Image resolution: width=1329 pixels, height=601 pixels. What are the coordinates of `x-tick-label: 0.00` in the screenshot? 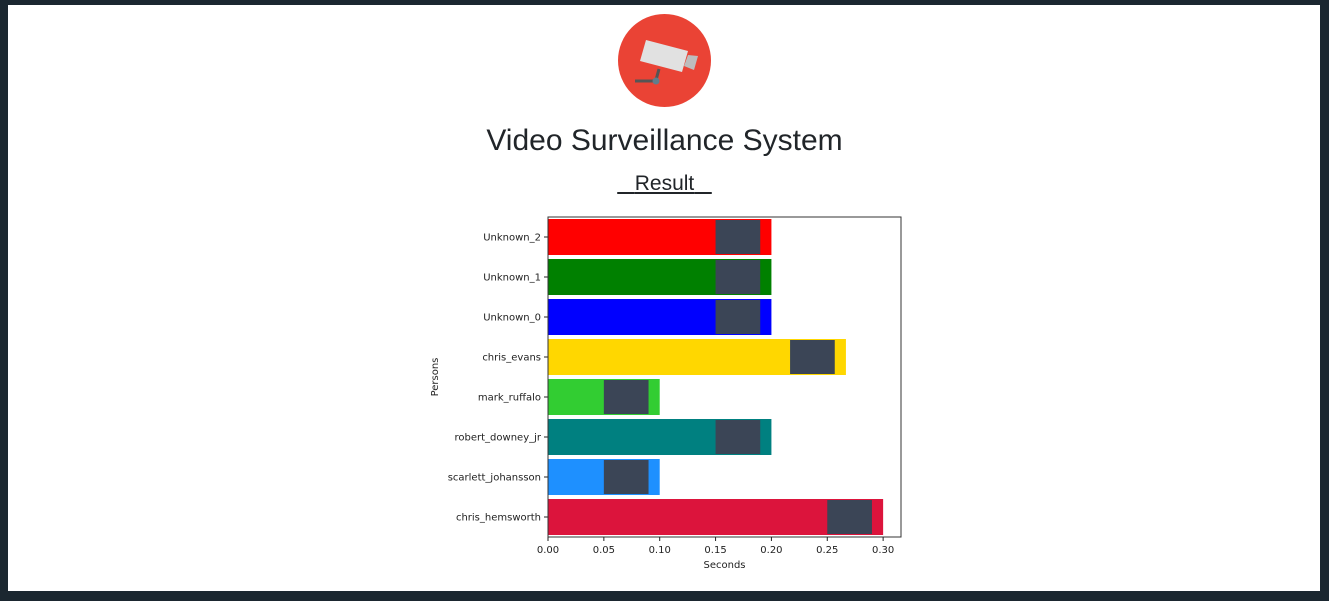 It's located at (548, 550).